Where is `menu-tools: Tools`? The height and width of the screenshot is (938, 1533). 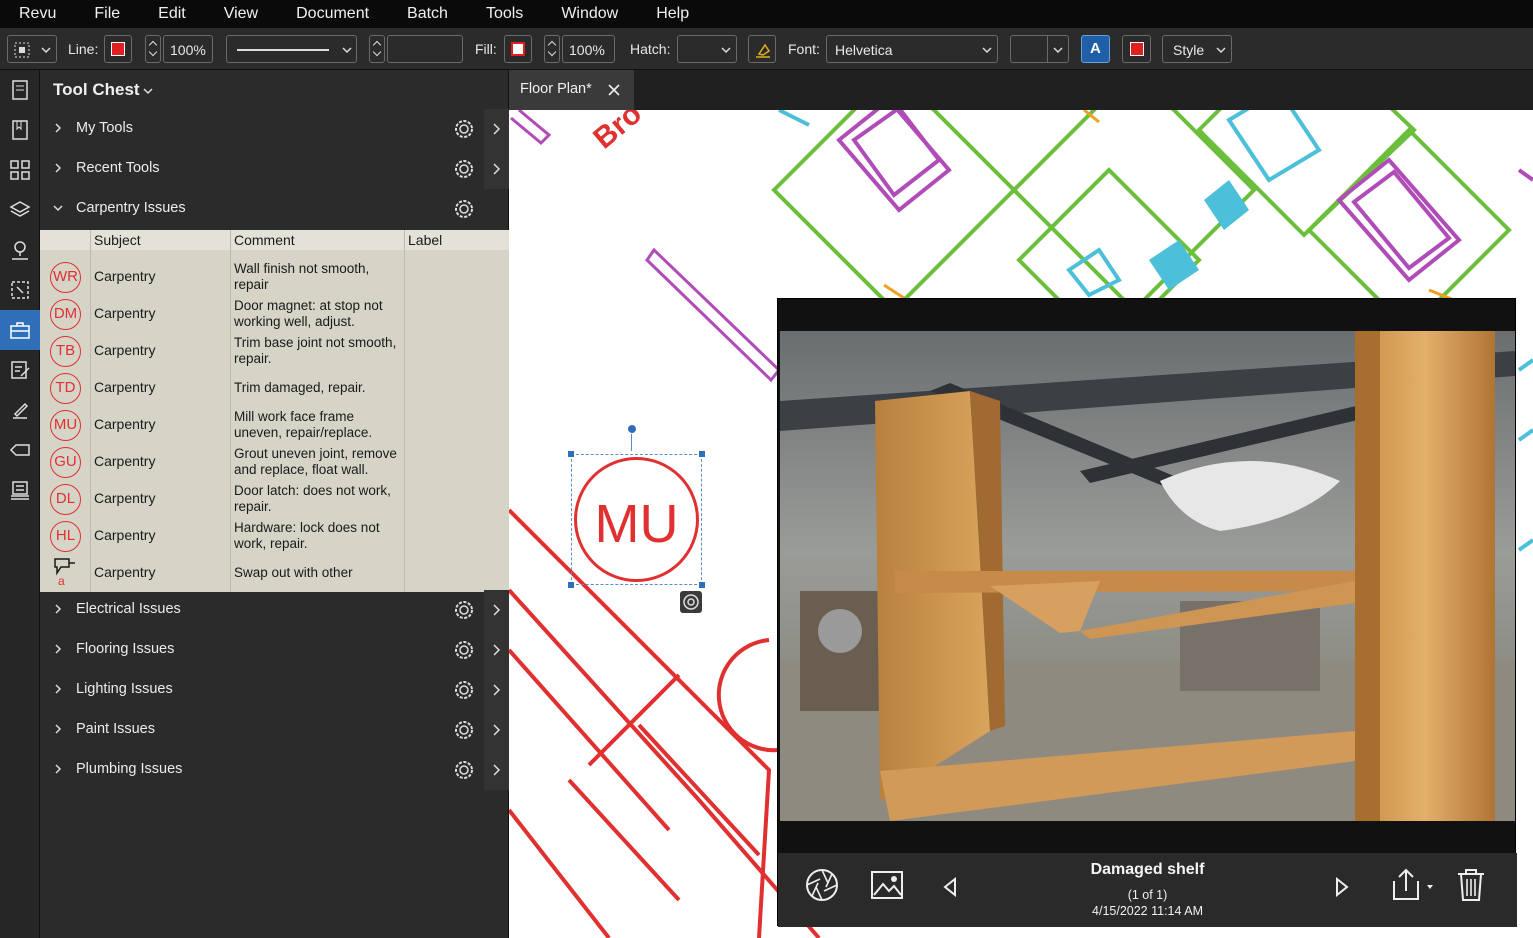
menu-tools: Tools is located at coordinates (504, 14).